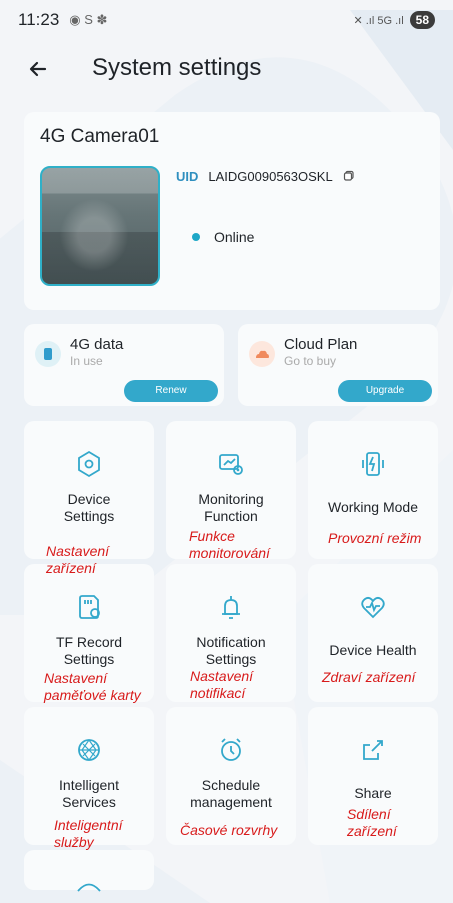 This screenshot has width=453, height=903. What do you see at coordinates (385, 391) in the screenshot?
I see `upgrade-button: Upgrade` at bounding box center [385, 391].